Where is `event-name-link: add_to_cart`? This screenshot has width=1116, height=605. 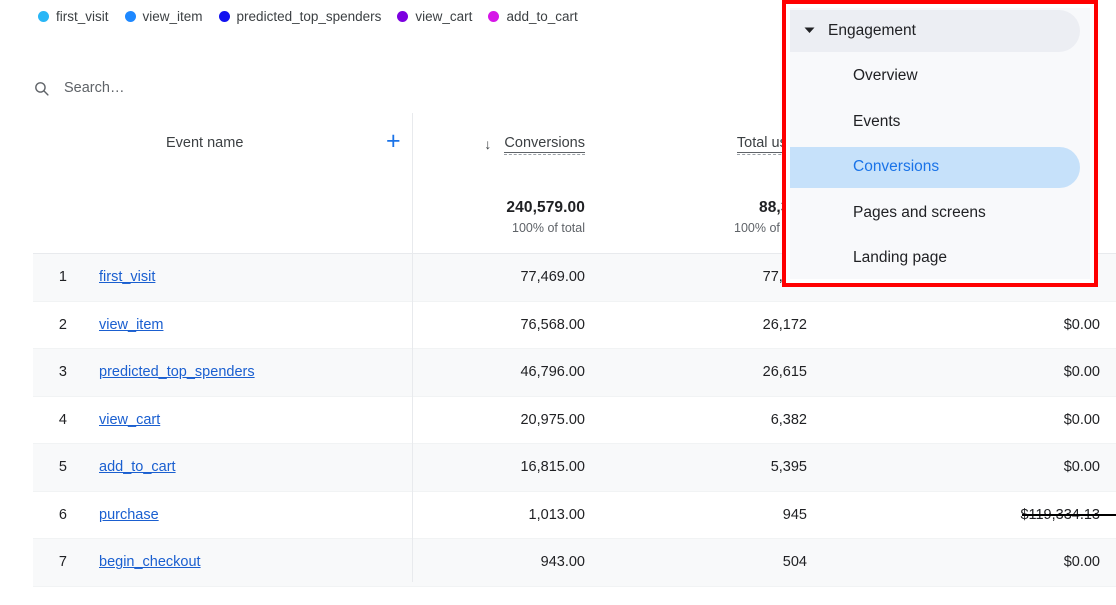
event-name-link: add_to_cart is located at coordinates (137, 467).